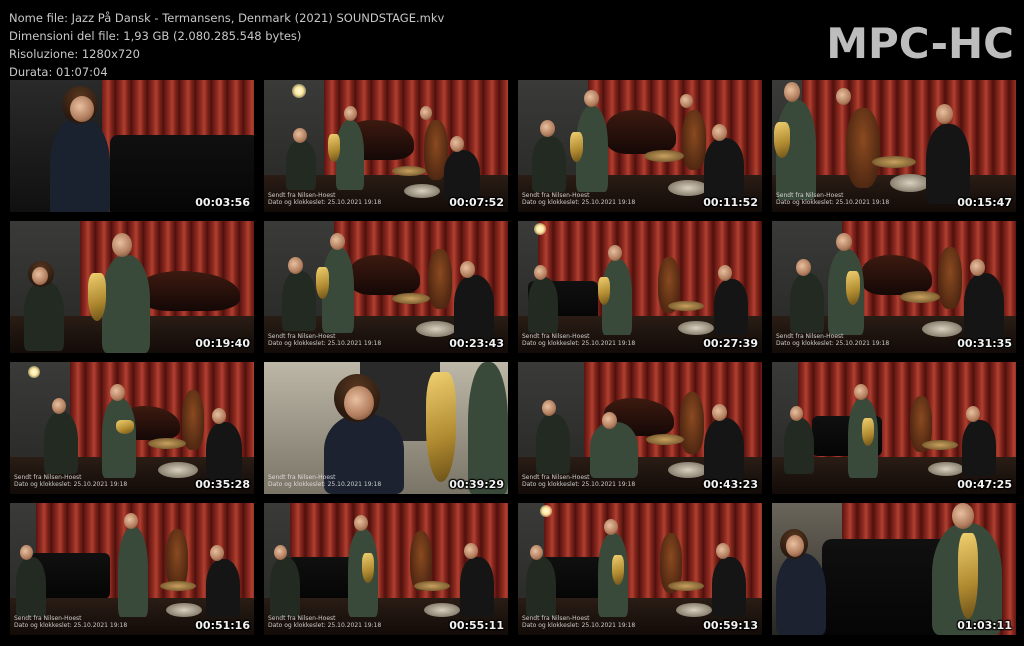 The image size is (1024, 646). I want to click on thumbnail-timestamp: 01:03:11, so click(984, 625).